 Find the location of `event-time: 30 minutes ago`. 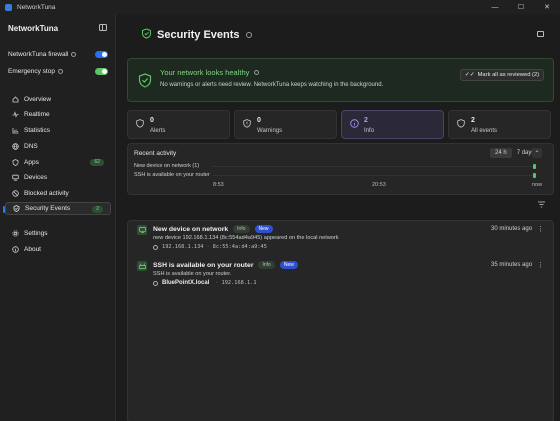

event-time: 30 minutes ago is located at coordinates (512, 229).